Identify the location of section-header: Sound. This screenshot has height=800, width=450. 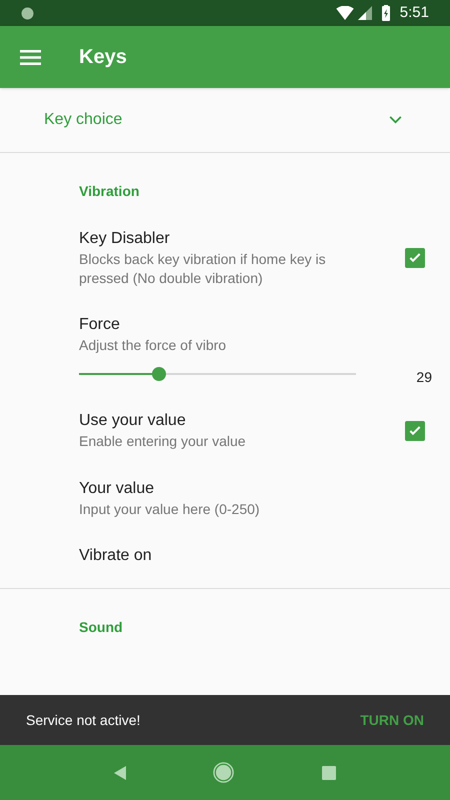
(101, 627).